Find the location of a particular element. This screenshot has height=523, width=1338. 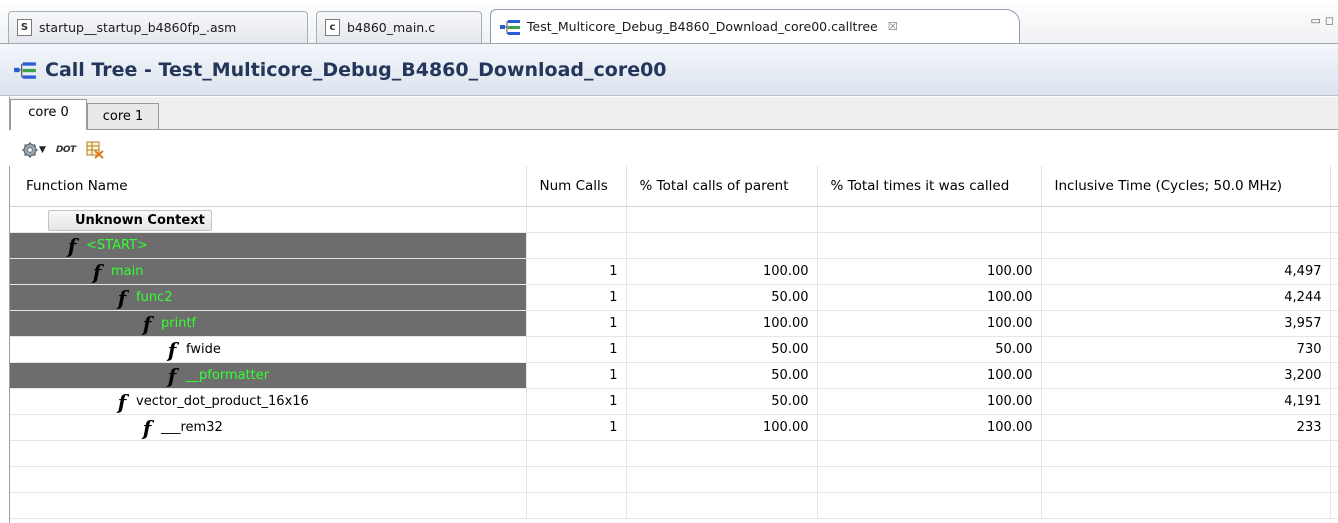

inclusive-time-cell: 4,497 is located at coordinates (1186, 271).